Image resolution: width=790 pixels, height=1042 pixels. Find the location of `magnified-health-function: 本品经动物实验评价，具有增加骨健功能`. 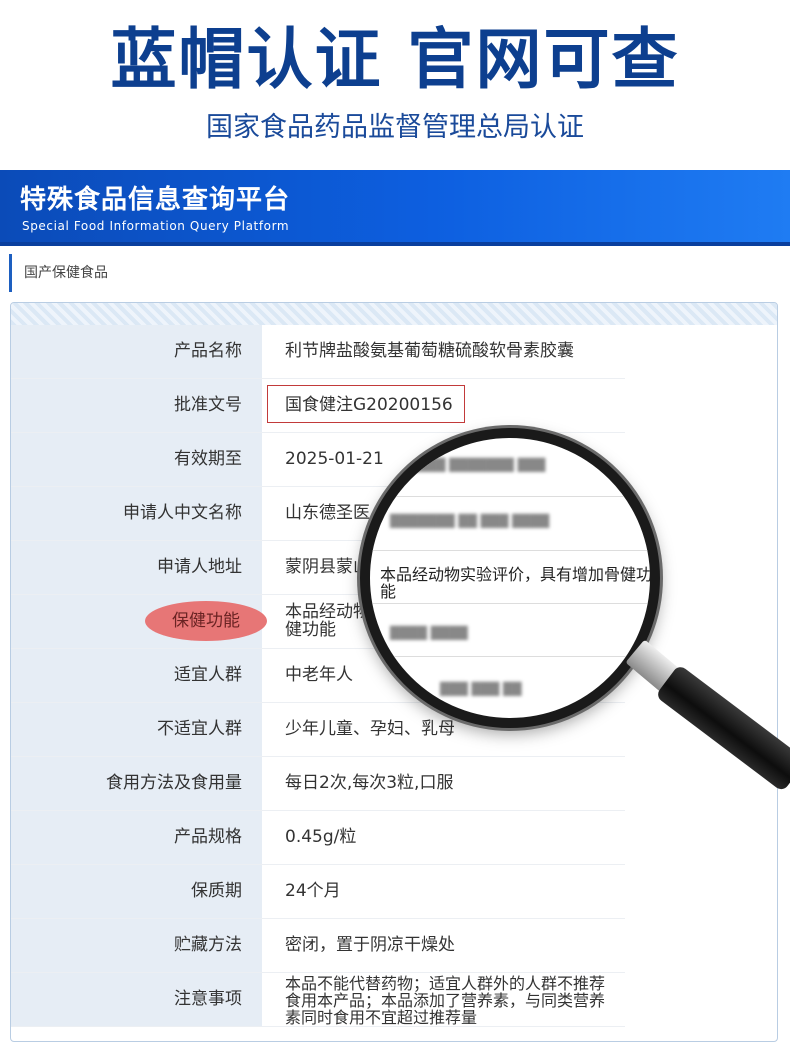

magnified-health-function: 本品经动物实验评价，具有增加骨健功能 is located at coordinates (516, 583).